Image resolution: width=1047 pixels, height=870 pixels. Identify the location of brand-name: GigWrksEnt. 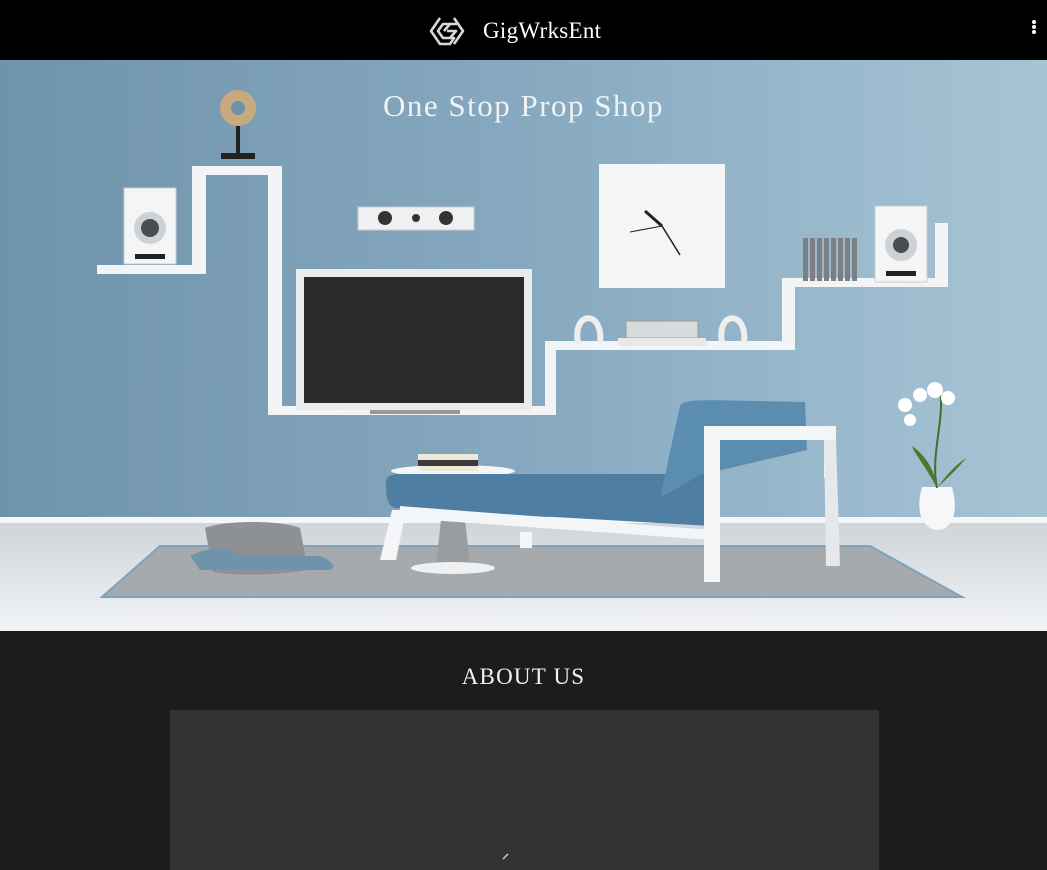
(542, 30).